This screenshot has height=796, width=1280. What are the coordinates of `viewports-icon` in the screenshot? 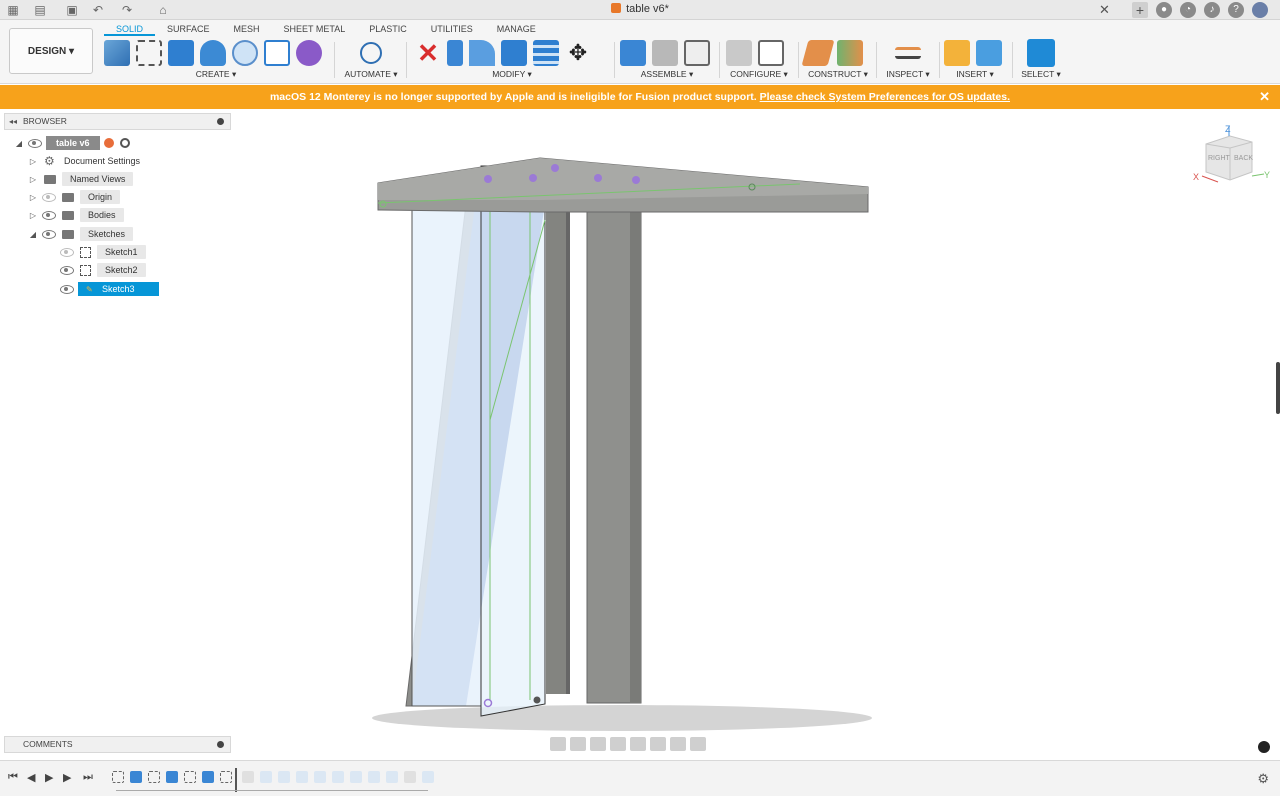 It's located at (698, 744).